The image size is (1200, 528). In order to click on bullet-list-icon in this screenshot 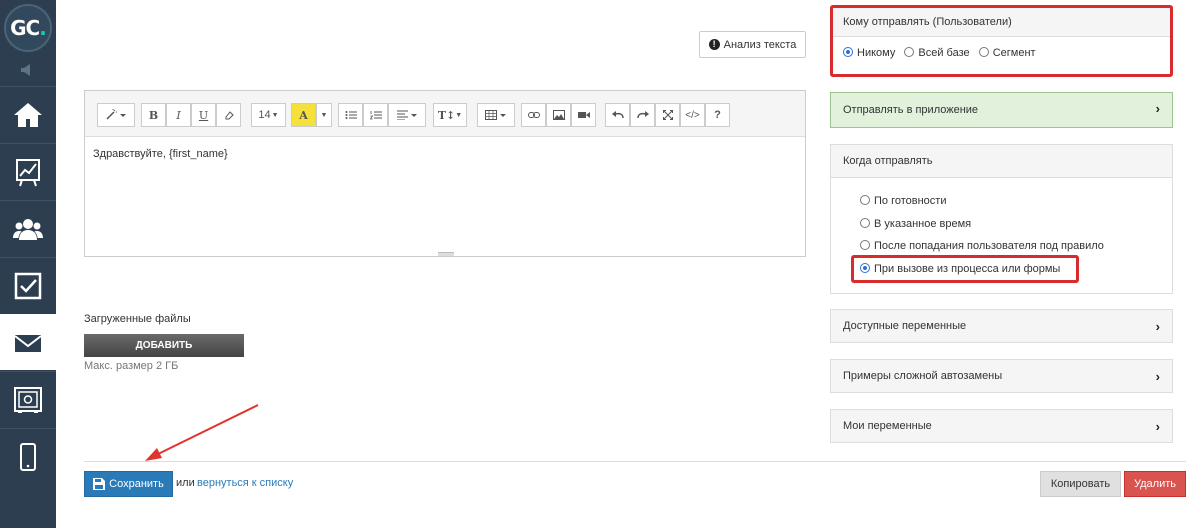, I will do `click(351, 115)`.